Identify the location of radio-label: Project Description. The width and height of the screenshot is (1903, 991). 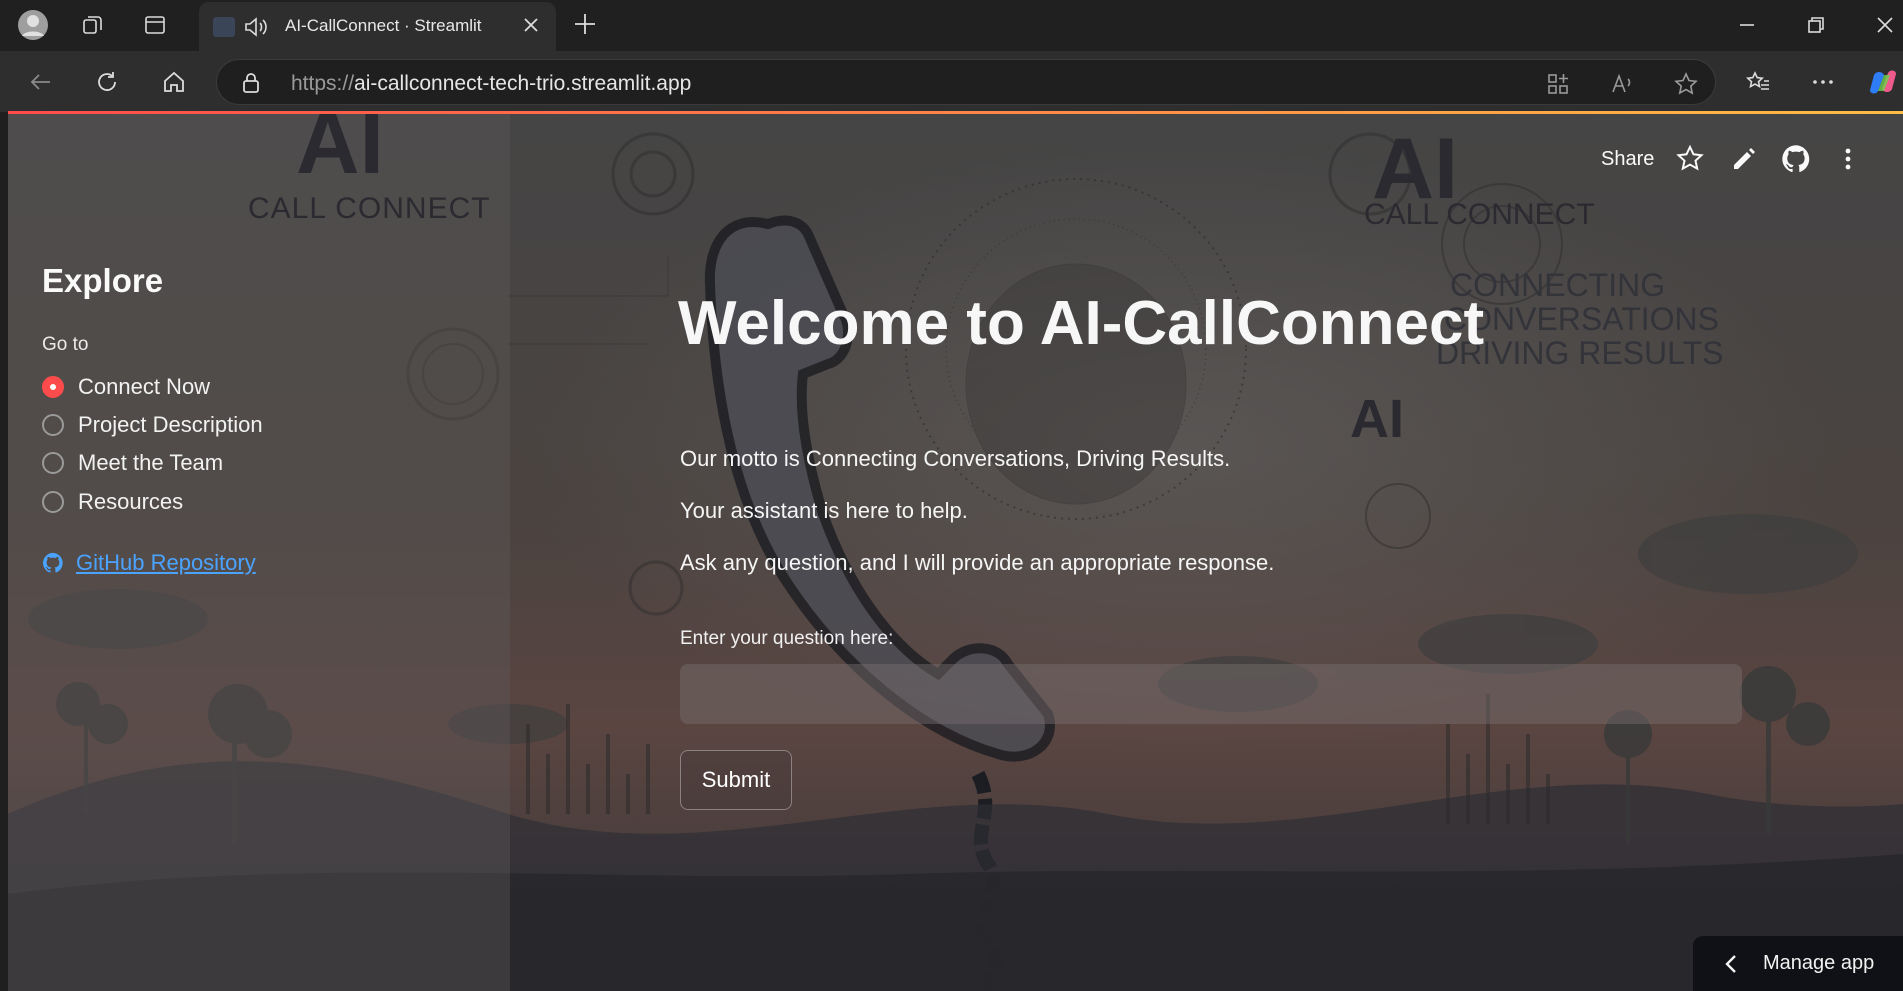
(170, 424).